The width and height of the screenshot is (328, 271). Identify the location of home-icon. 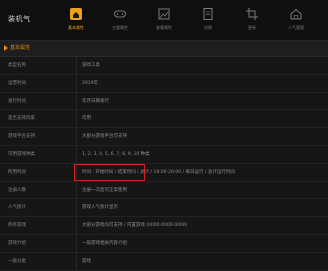
(76, 14).